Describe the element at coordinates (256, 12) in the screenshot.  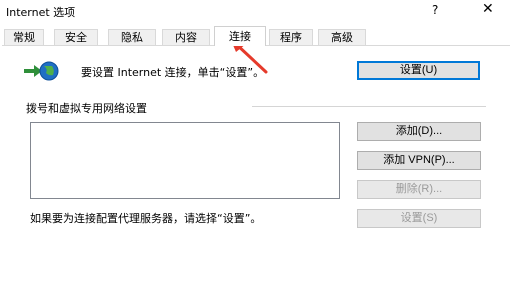
I see `title-bar: Internet 选项 ? ✕` at that location.